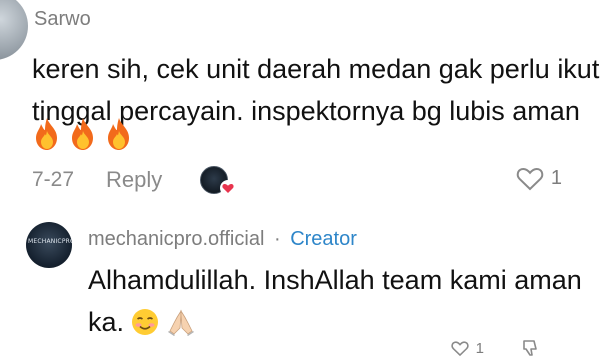  What do you see at coordinates (495, 348) in the screenshot?
I see `reply-actions: 1` at bounding box center [495, 348].